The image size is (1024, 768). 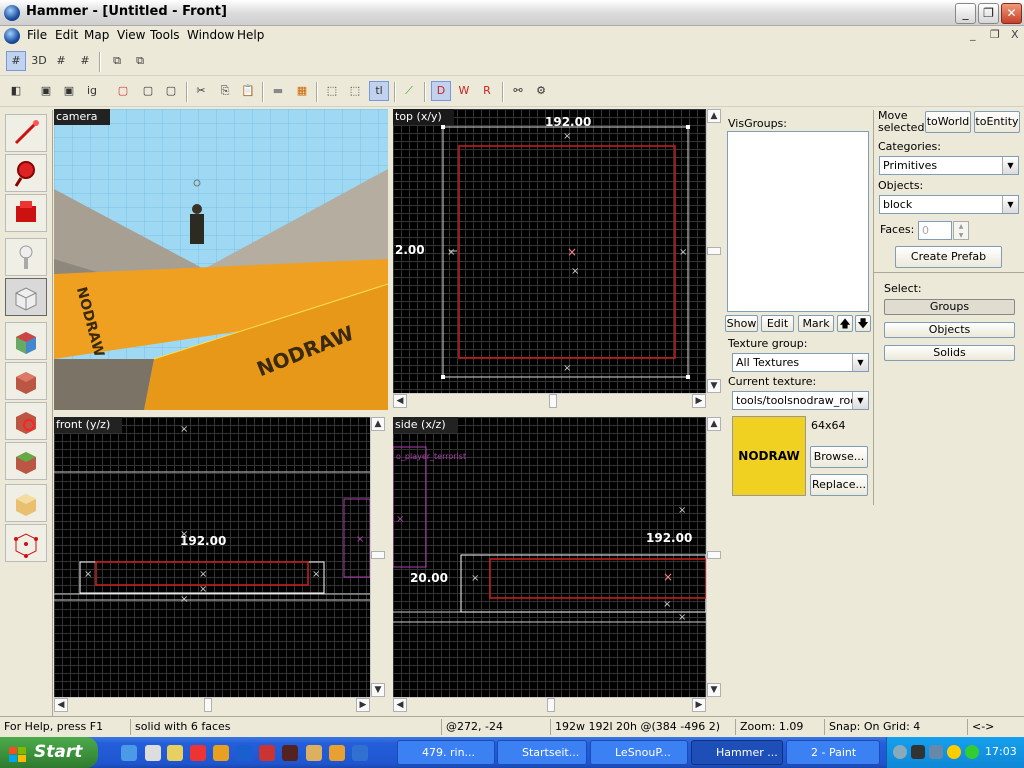 What do you see at coordinates (26, 421) in the screenshot?
I see `decal-tool-icon` at bounding box center [26, 421].